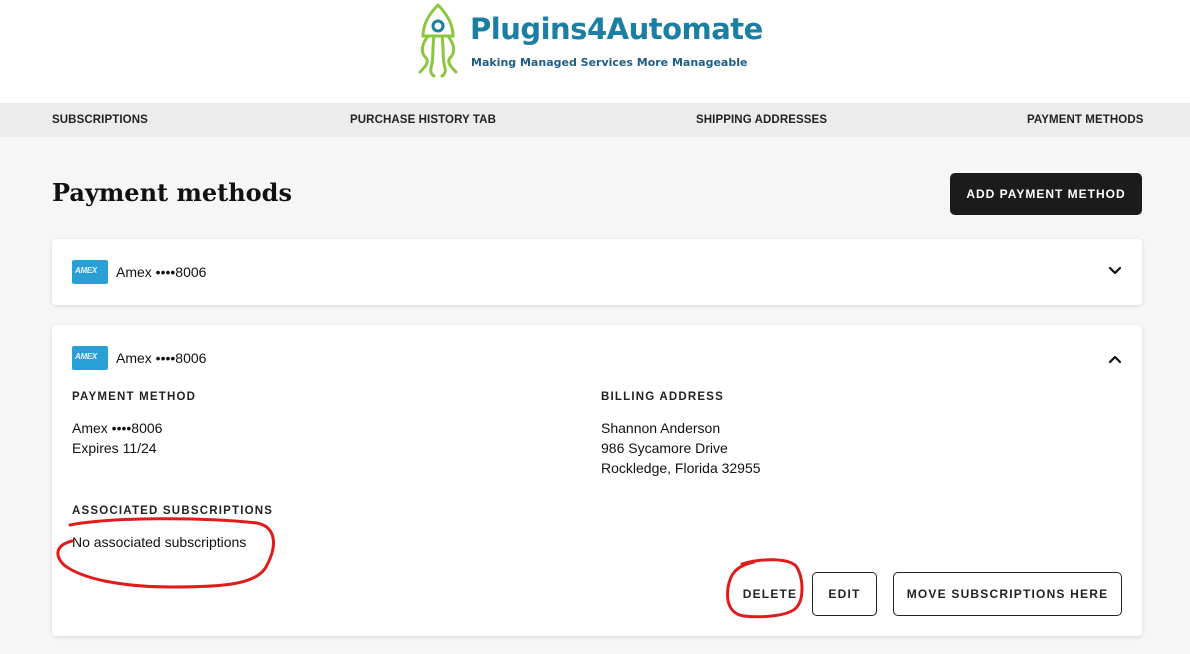  I want to click on chevron-up-icon, so click(1115, 359).